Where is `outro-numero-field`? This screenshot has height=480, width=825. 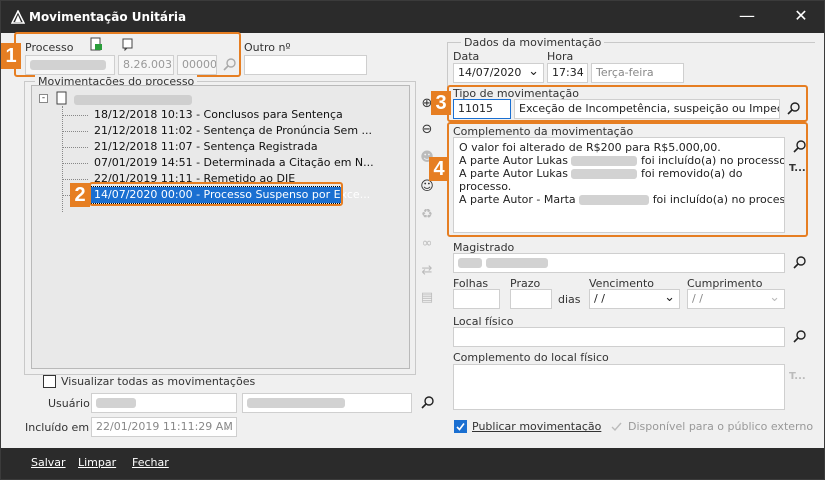
outro-numero-field is located at coordinates (305, 65).